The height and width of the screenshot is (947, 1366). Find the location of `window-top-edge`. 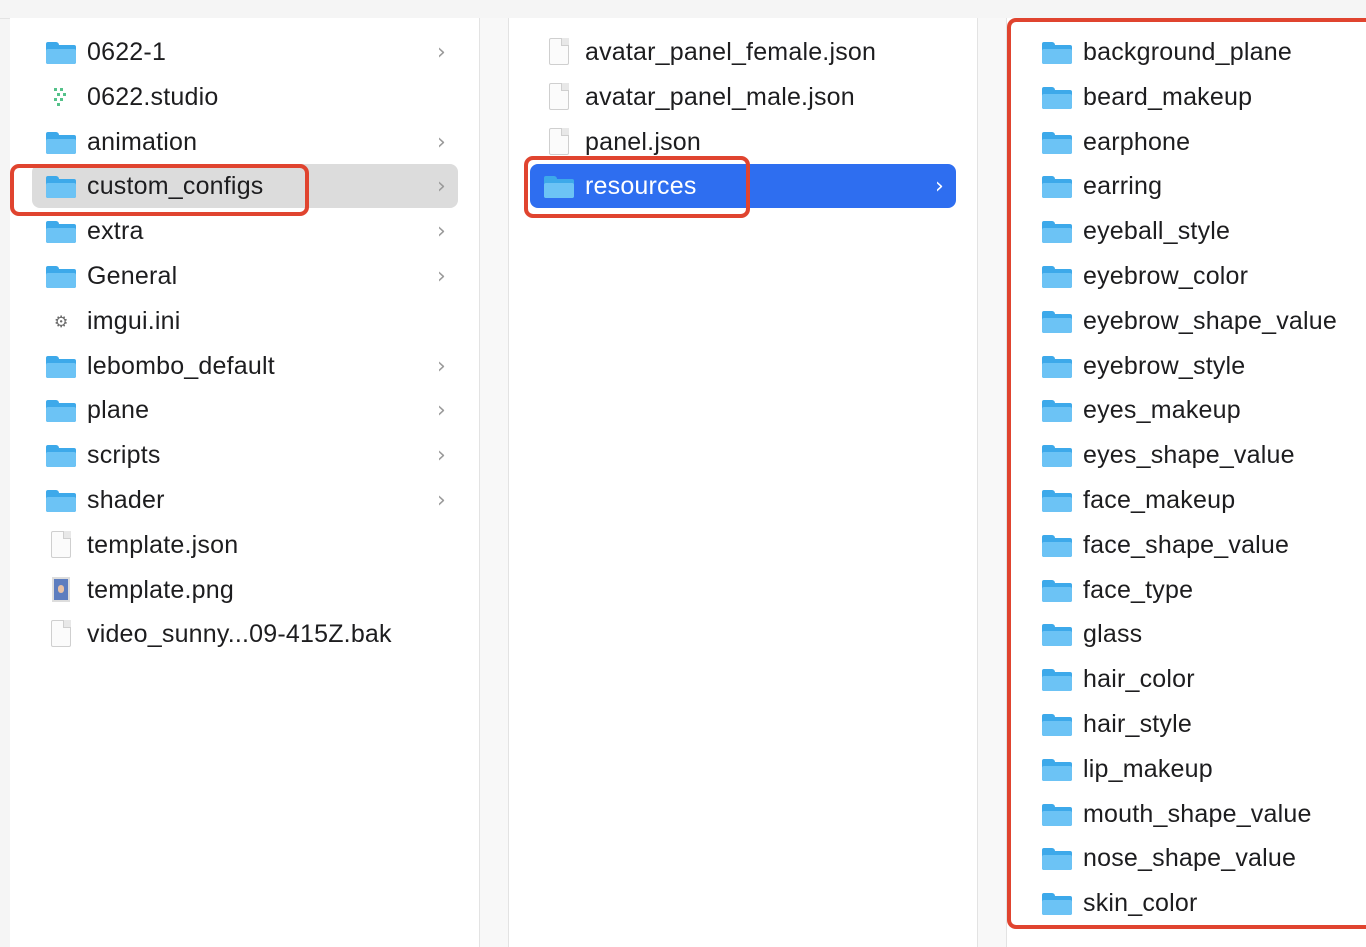

window-top-edge is located at coordinates (683, 9).